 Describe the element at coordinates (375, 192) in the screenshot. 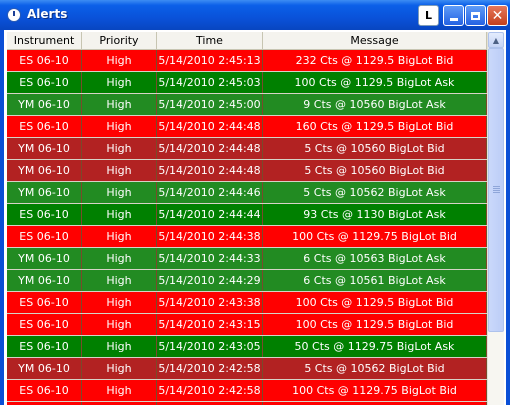

I see `cell-message: 5 Cts @ 10562 BigLot Ask` at that location.